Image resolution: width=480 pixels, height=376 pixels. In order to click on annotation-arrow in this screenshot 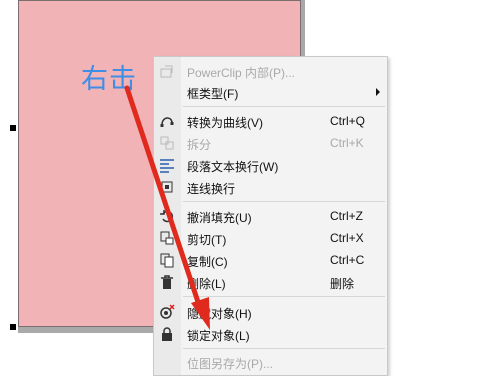, I will do `click(167, 207)`.